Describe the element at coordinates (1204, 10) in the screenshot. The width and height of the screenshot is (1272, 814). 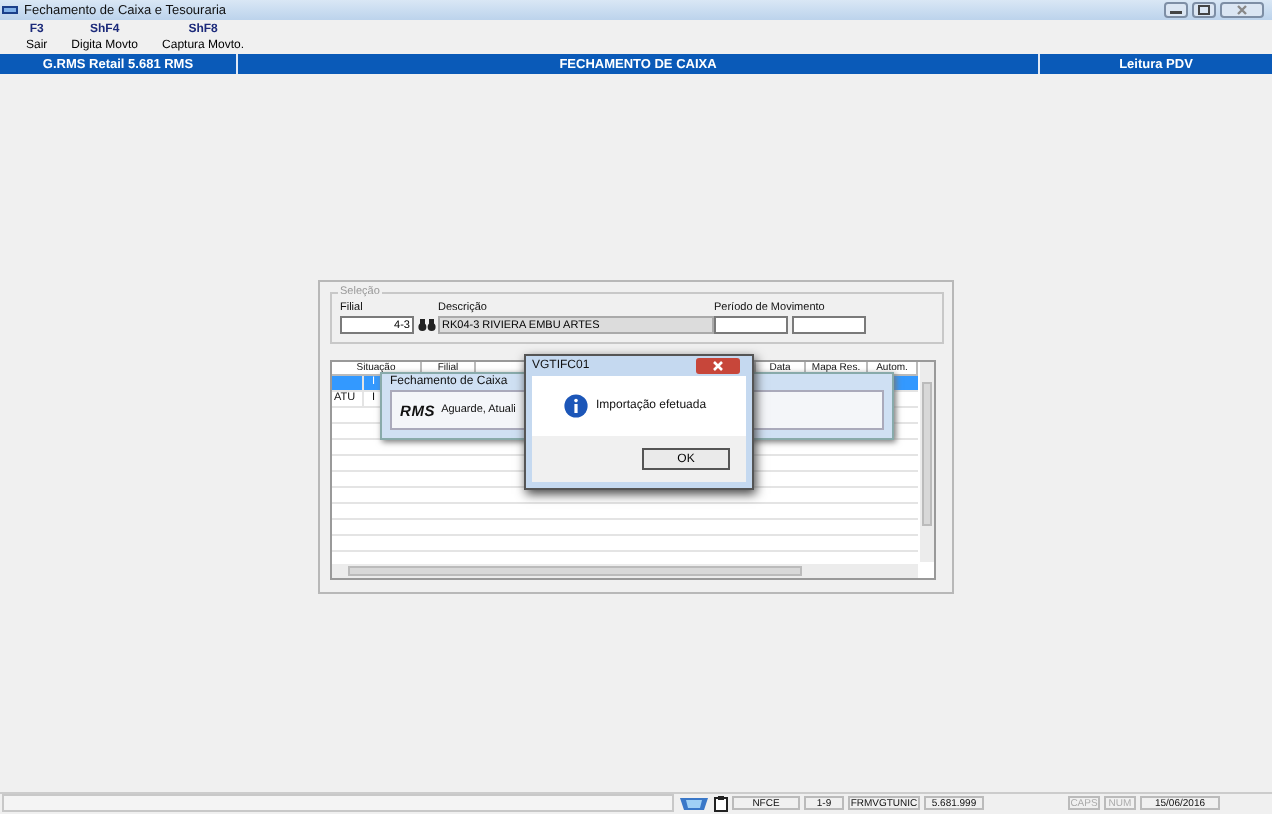
I see `maximize-icon` at that location.